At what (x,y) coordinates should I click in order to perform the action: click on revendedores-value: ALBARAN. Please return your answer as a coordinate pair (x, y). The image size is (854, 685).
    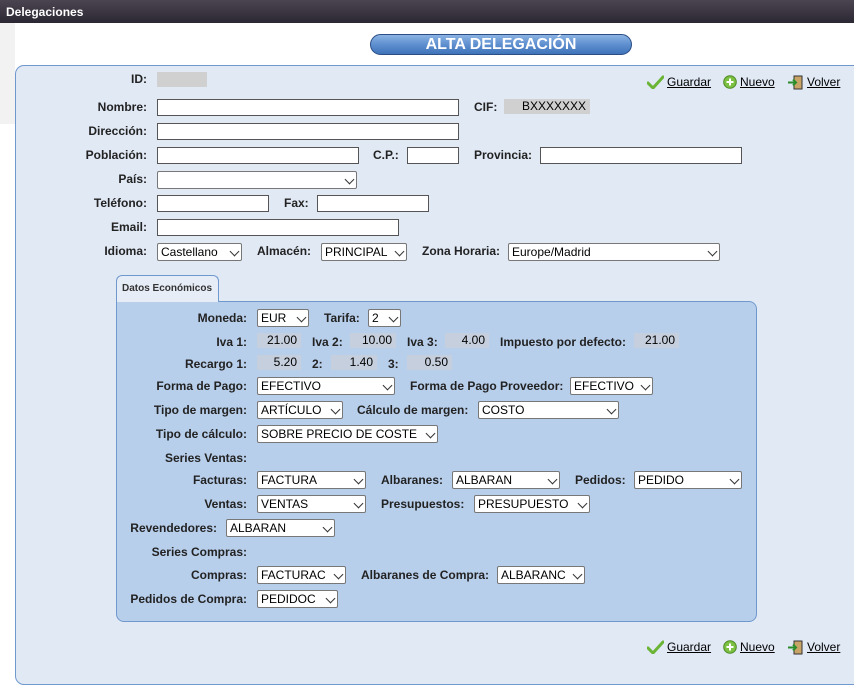
    Looking at the image, I should click on (258, 528).